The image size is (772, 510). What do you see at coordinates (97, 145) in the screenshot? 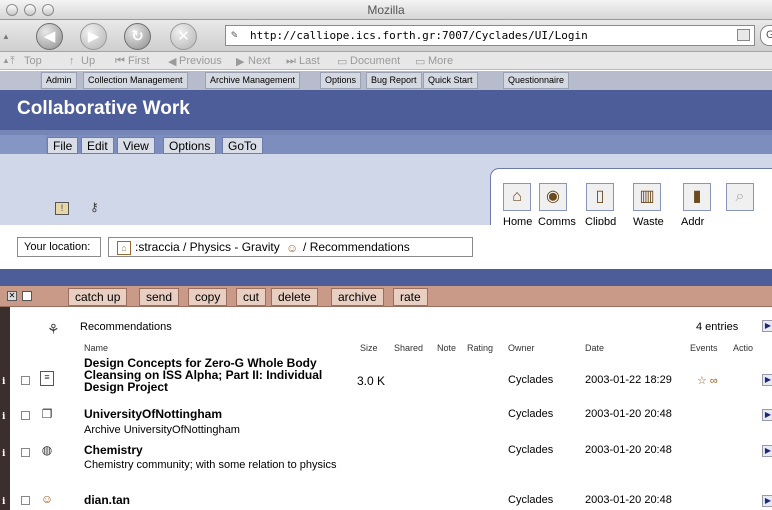
I see `menu-edit: Edit` at bounding box center [97, 145].